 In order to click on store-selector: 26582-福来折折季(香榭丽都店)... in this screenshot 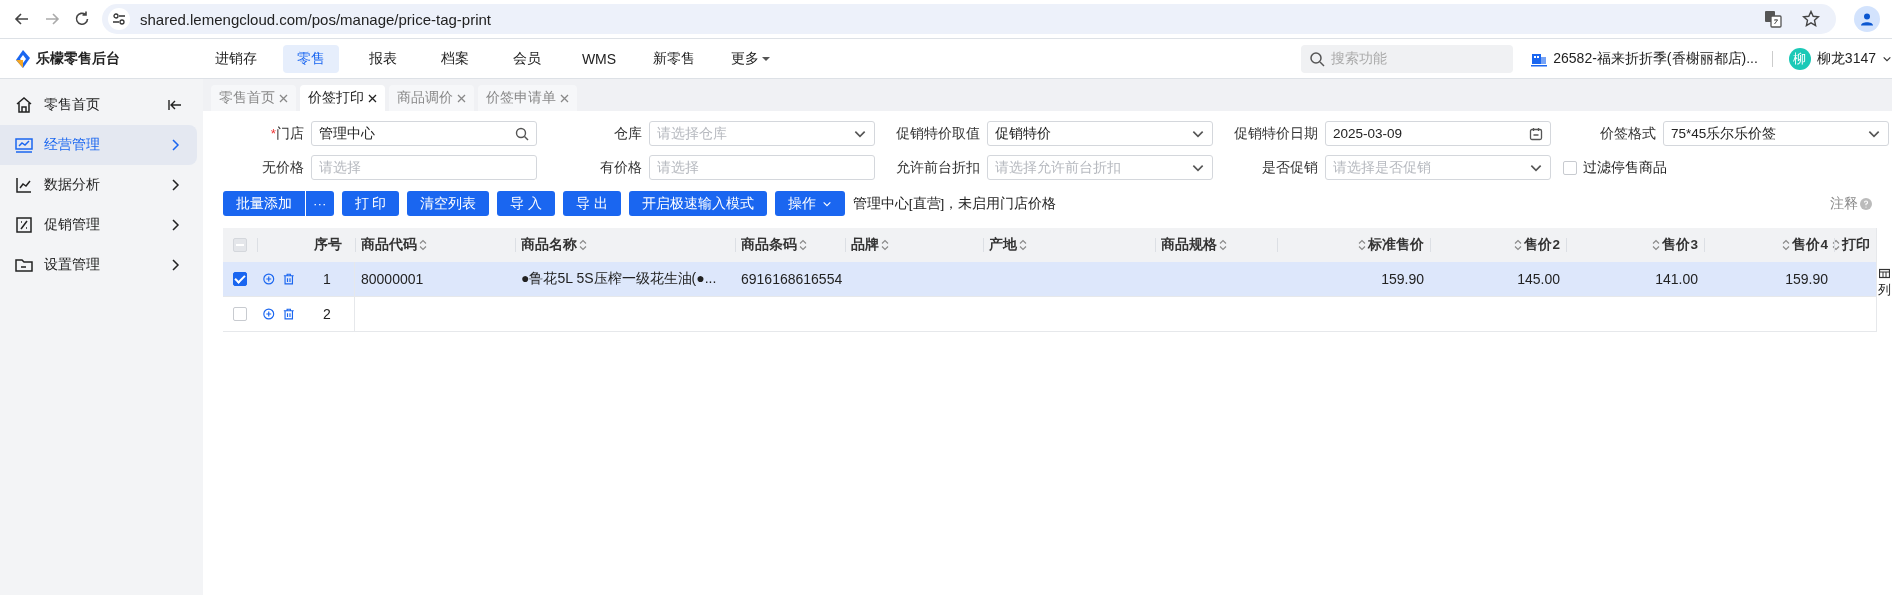, I will do `click(1655, 58)`.